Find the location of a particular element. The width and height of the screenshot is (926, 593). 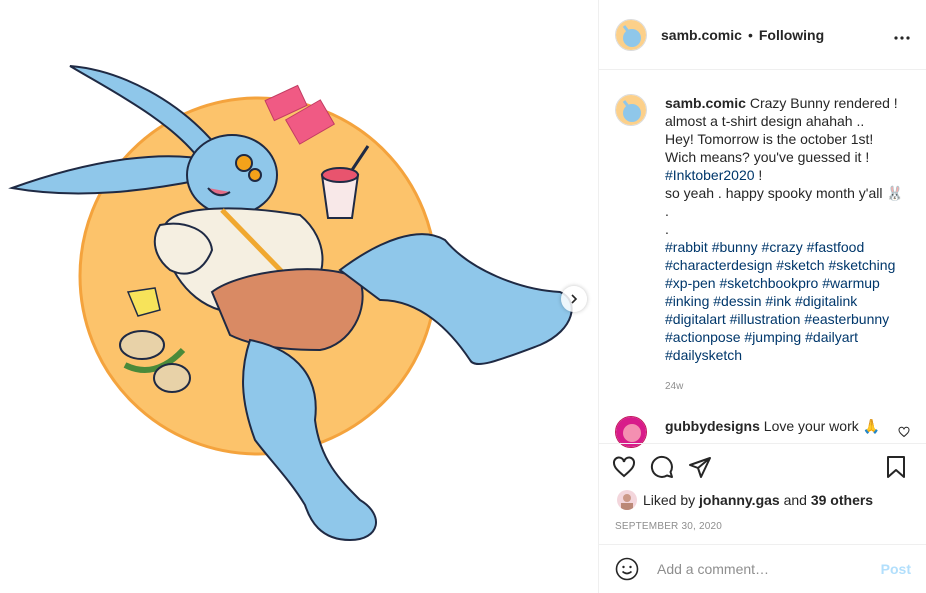

caption-line: Wich means? you've guessed it ! is located at coordinates (767, 157).